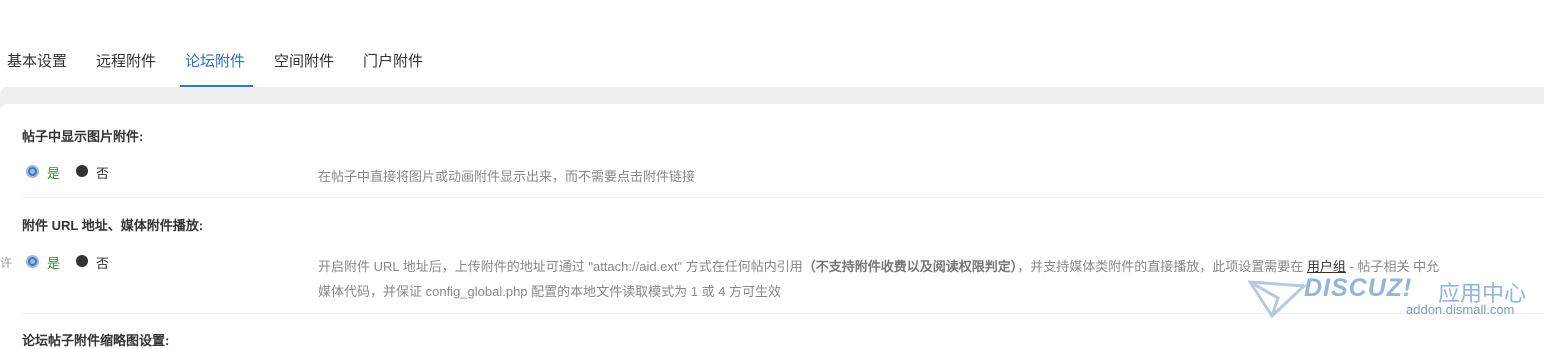 This screenshot has height=349, width=1544. I want to click on tab-portal-attachments: 门户附件, so click(393, 60).